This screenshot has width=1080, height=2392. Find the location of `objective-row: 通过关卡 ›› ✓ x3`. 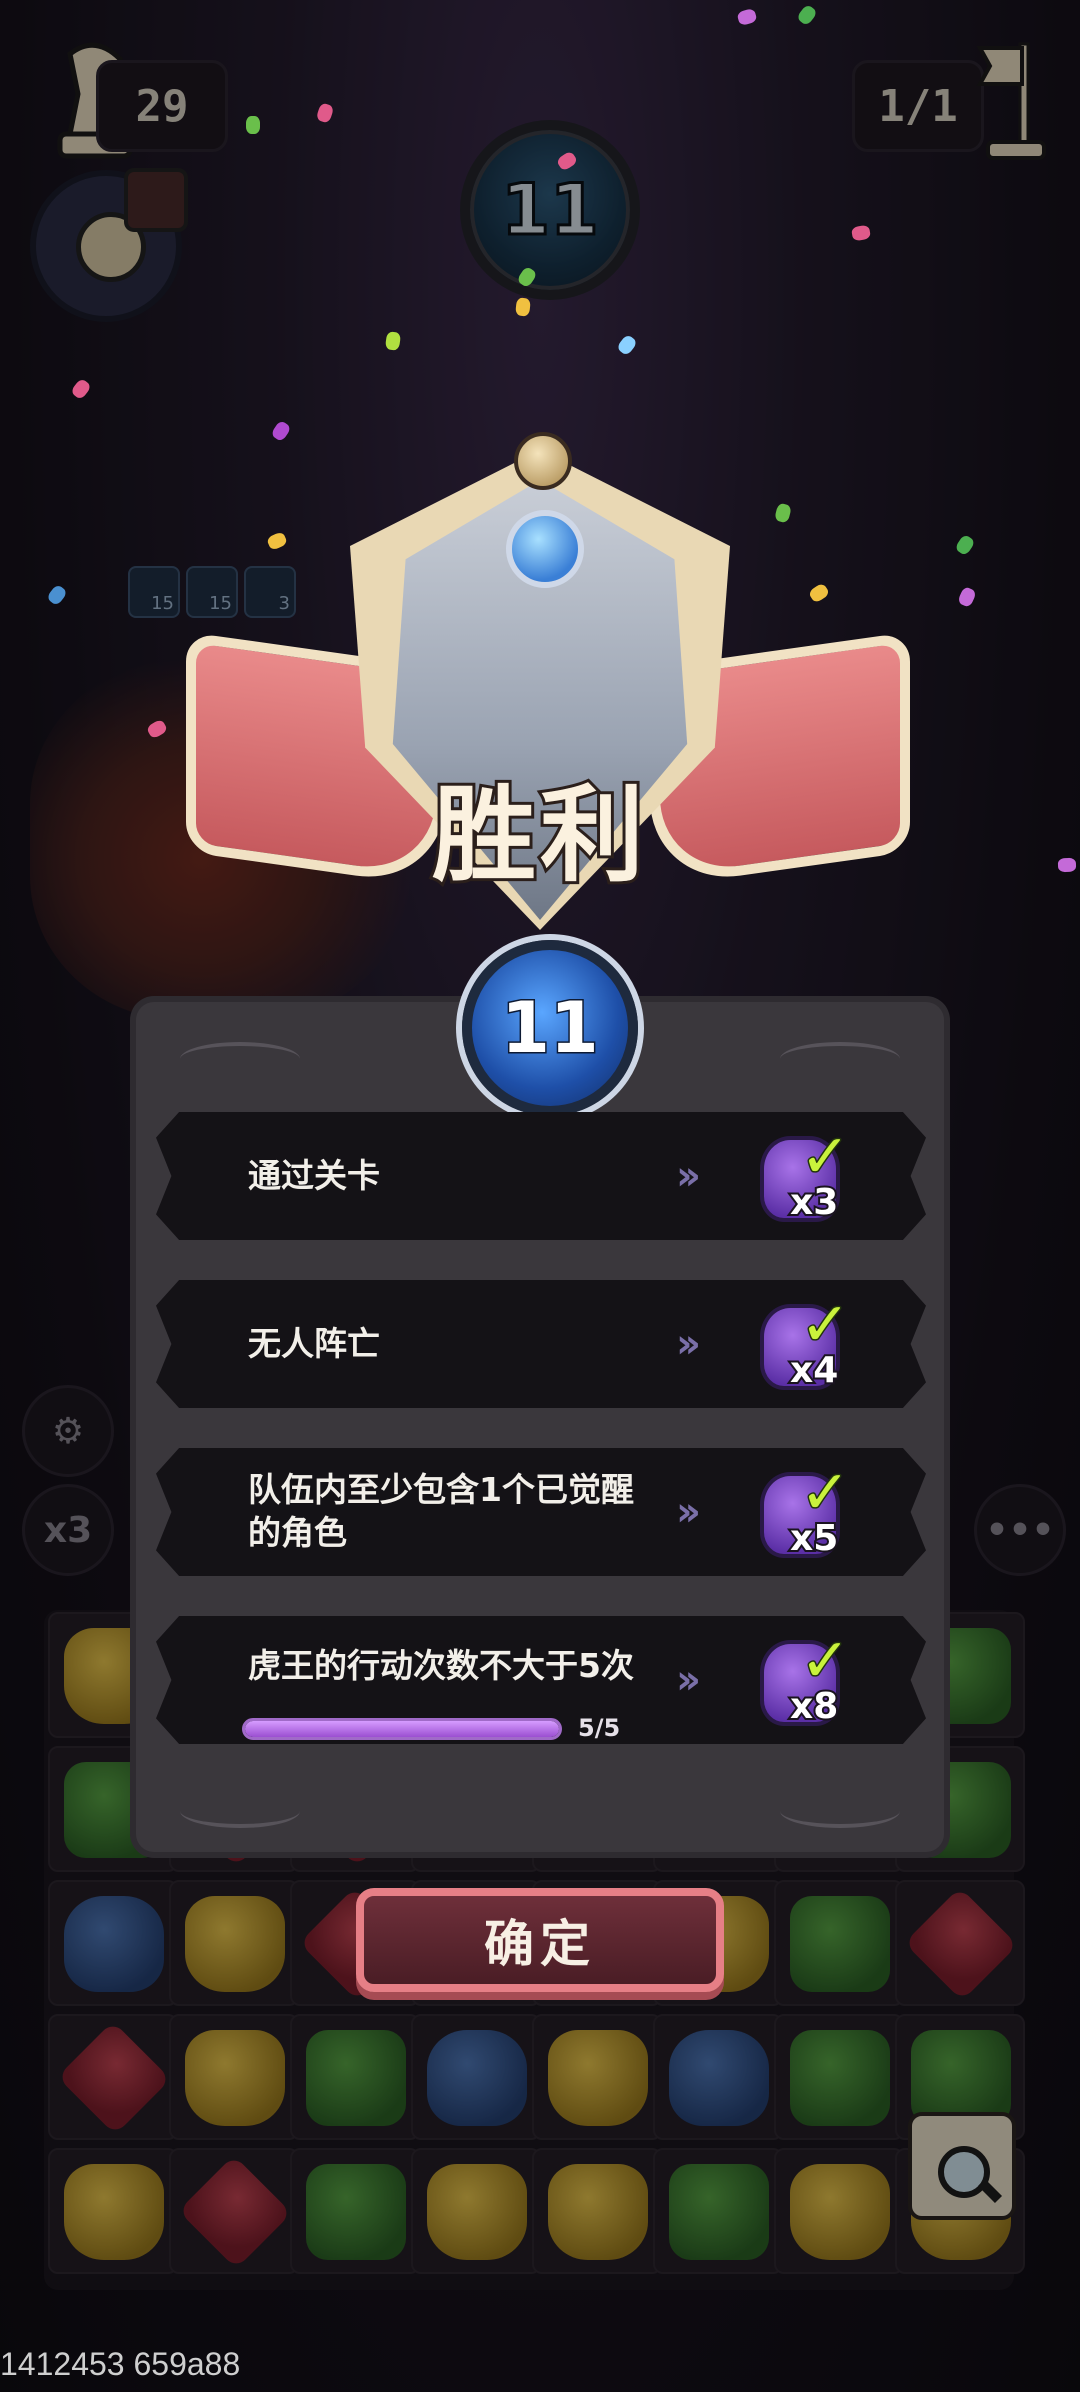

objective-row: 通过关卡 ›› ✓ x3 is located at coordinates (541, 1176).